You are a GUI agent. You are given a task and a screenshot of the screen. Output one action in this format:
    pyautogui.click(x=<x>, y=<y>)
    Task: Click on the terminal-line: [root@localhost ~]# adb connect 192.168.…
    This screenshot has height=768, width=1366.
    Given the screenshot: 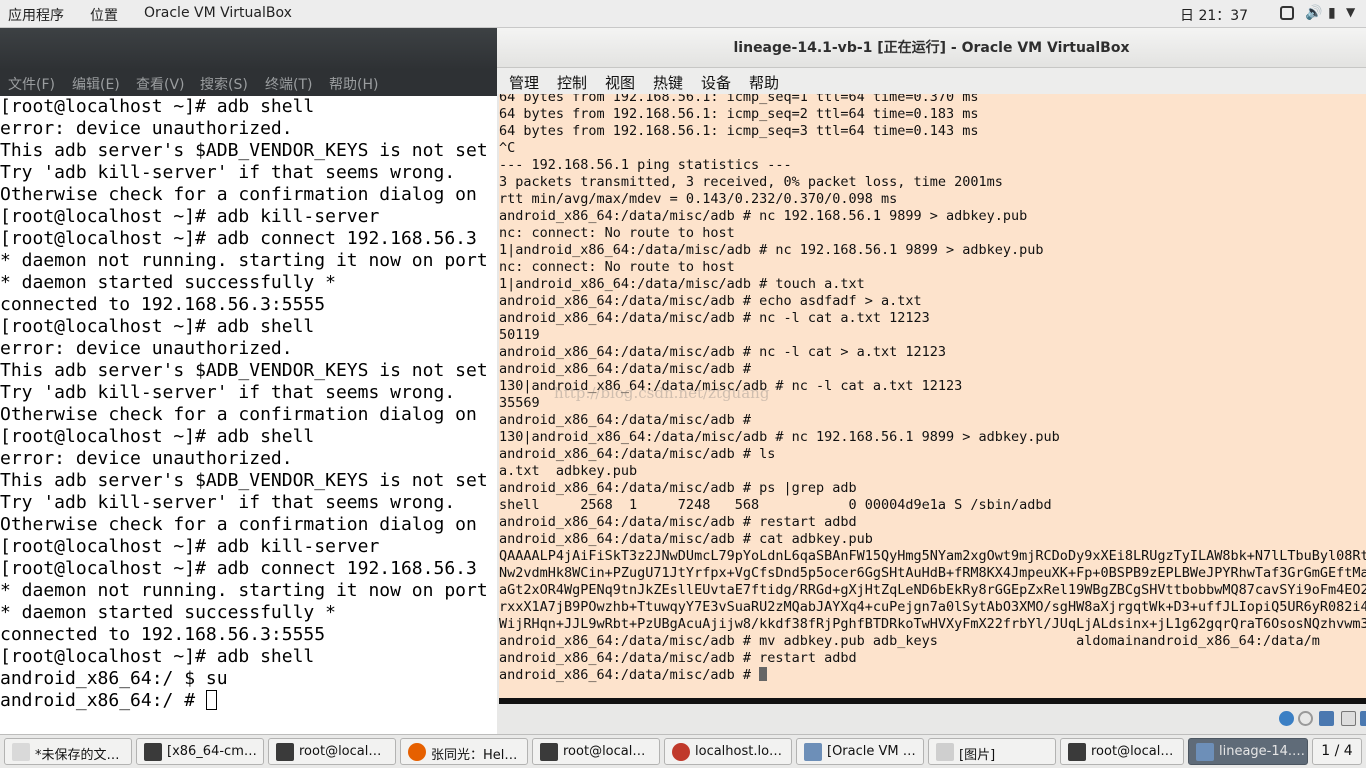 What is the action you would take?
    pyautogui.click(x=238, y=568)
    